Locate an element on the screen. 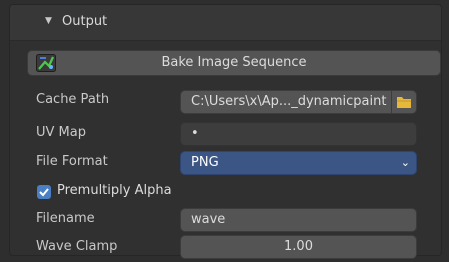 This screenshot has width=449, height=262. bake-image-sequence-button: Bake Image Sequence is located at coordinates (234, 63).